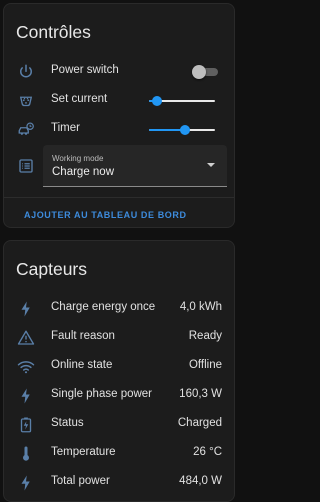 This screenshot has height=502, width=320. I want to click on ev-plug-icon, so click(26, 101).